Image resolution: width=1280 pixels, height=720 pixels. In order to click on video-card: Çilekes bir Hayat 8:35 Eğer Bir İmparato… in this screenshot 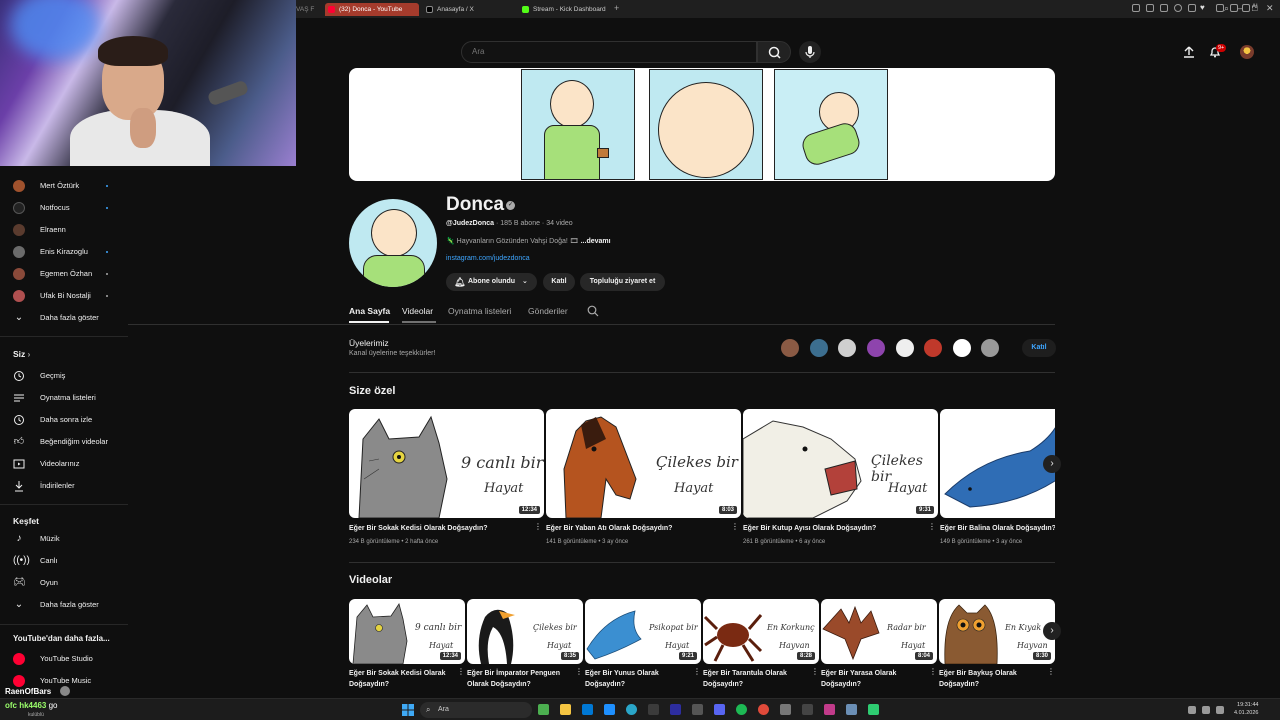, I will do `click(525, 646)`.